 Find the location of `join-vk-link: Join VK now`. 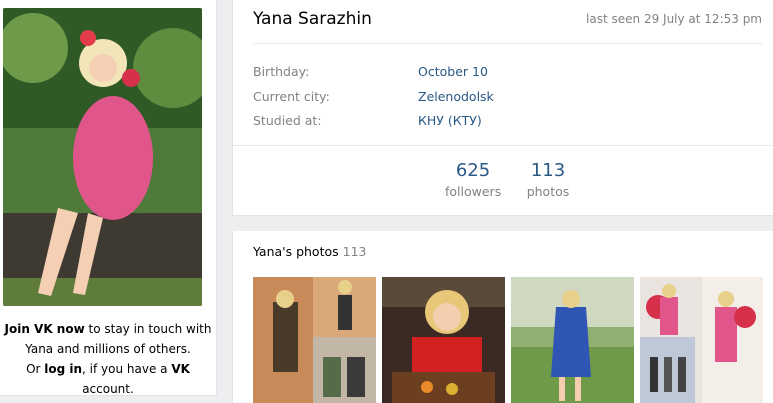

join-vk-link: Join VK now is located at coordinates (45, 329).